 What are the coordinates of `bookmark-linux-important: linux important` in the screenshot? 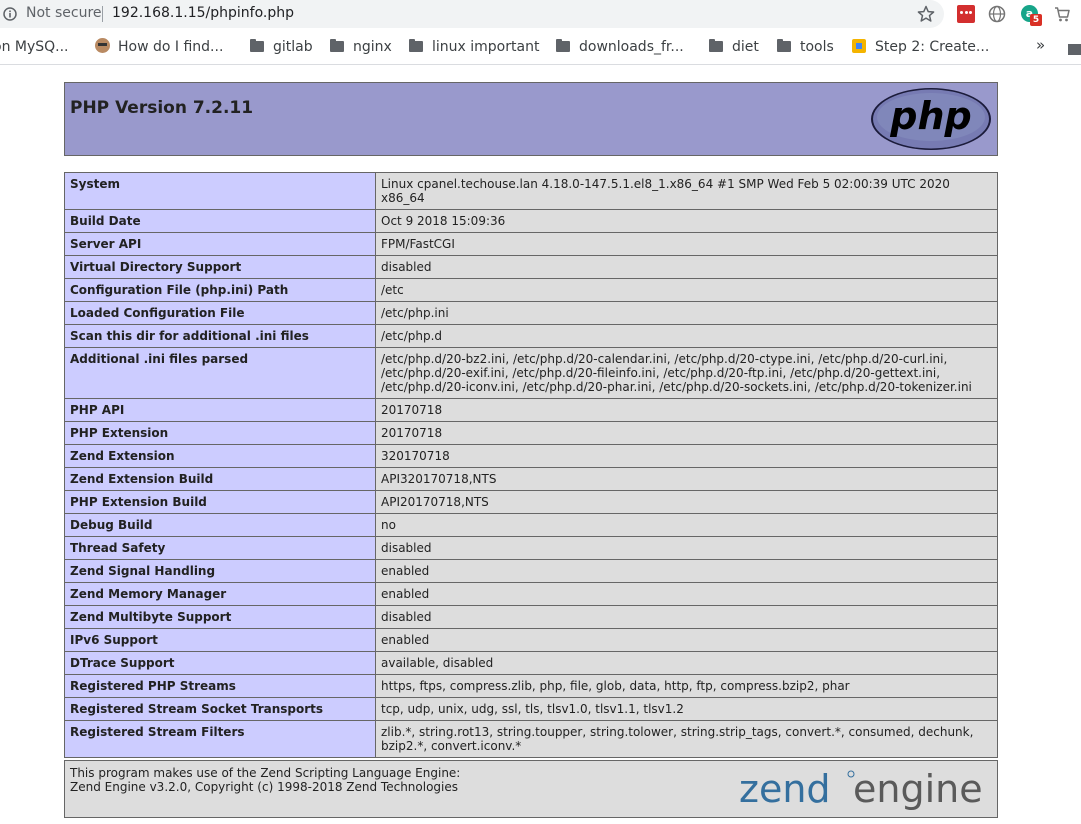 It's located at (474, 47).